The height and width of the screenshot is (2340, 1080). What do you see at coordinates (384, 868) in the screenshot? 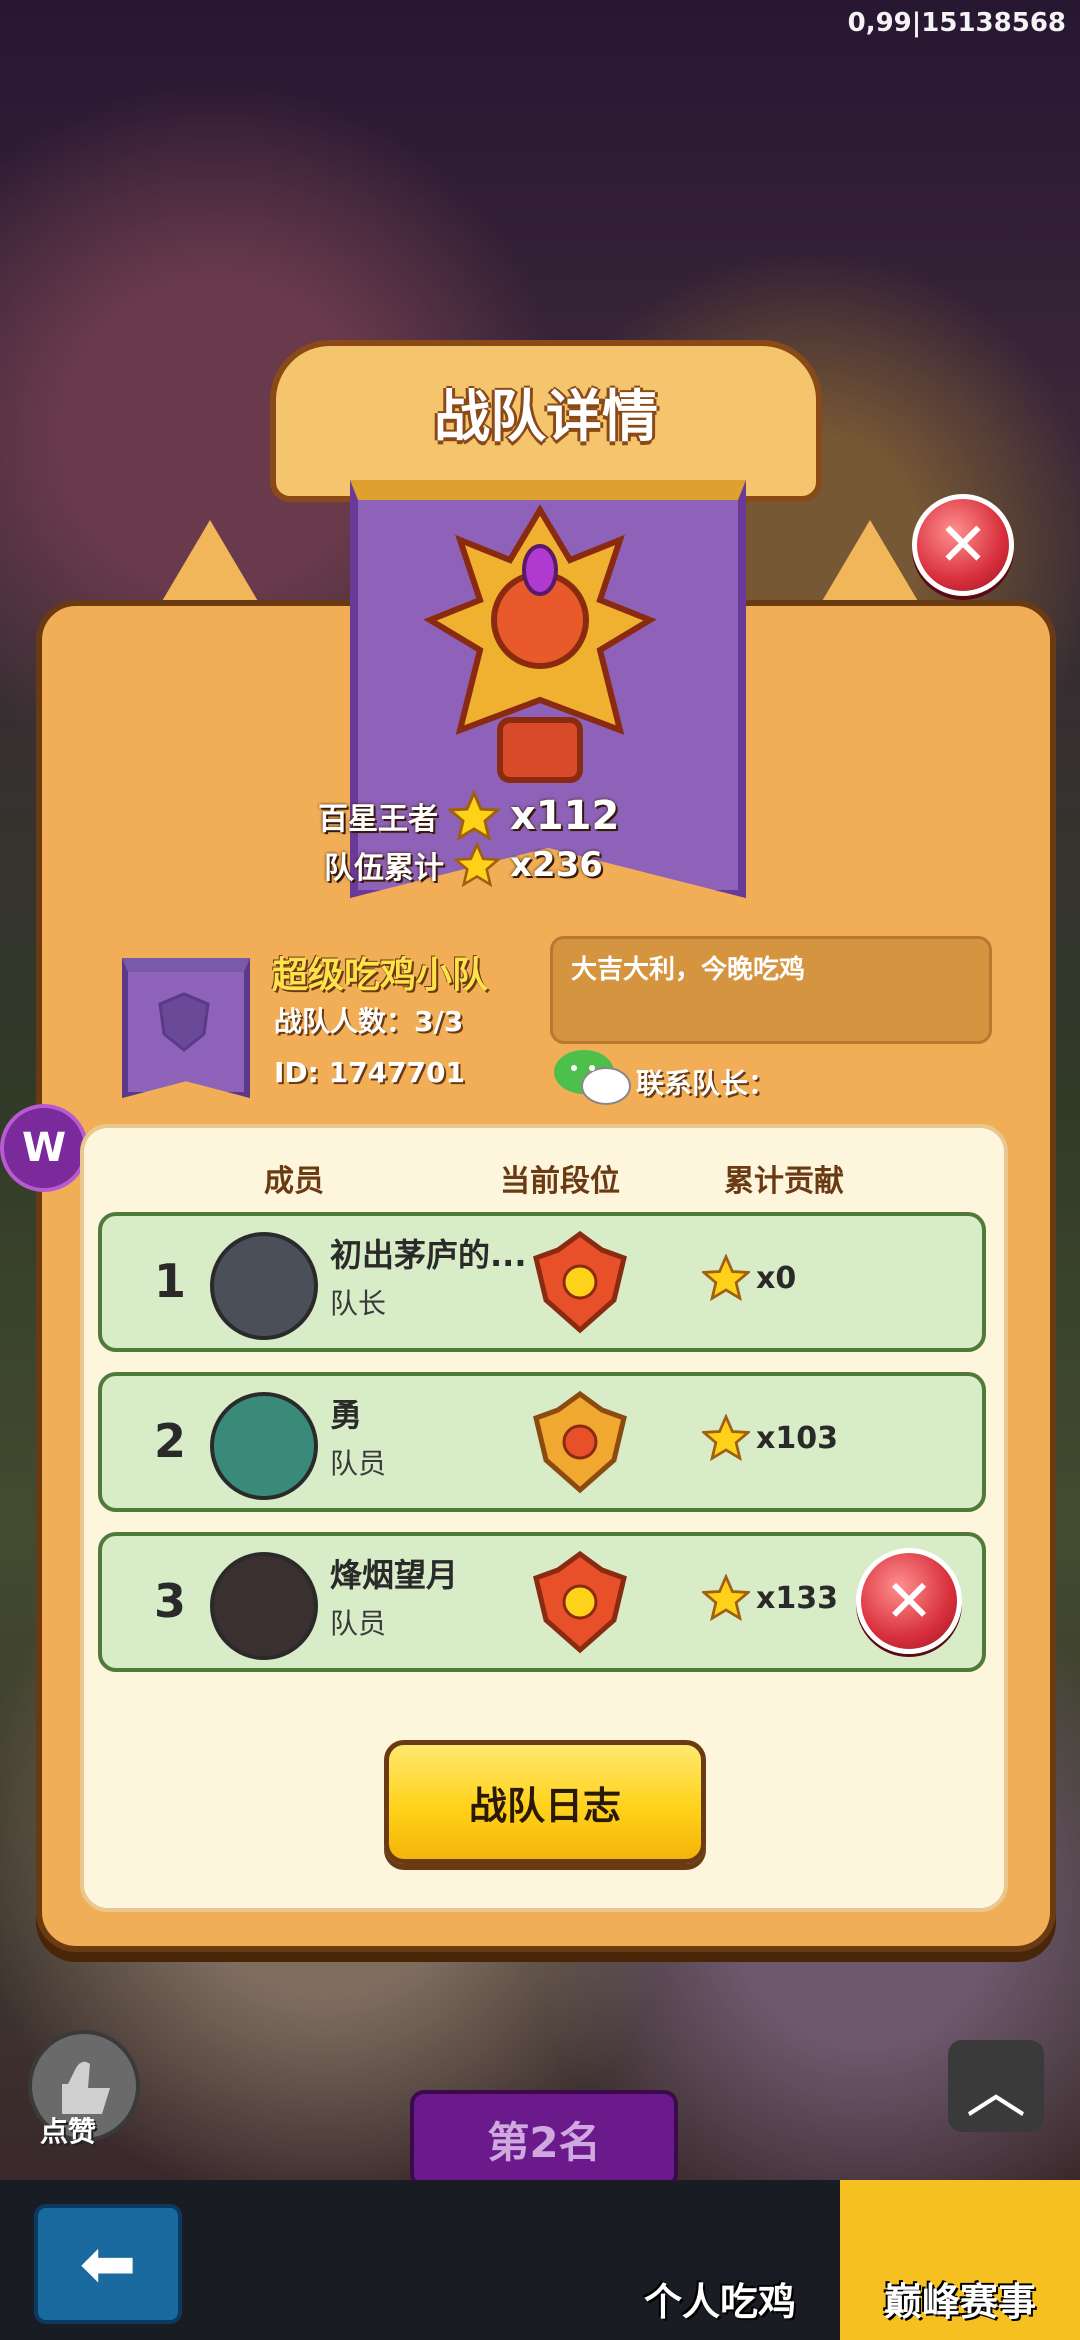
I see `total-label: 队伍累计` at bounding box center [384, 868].